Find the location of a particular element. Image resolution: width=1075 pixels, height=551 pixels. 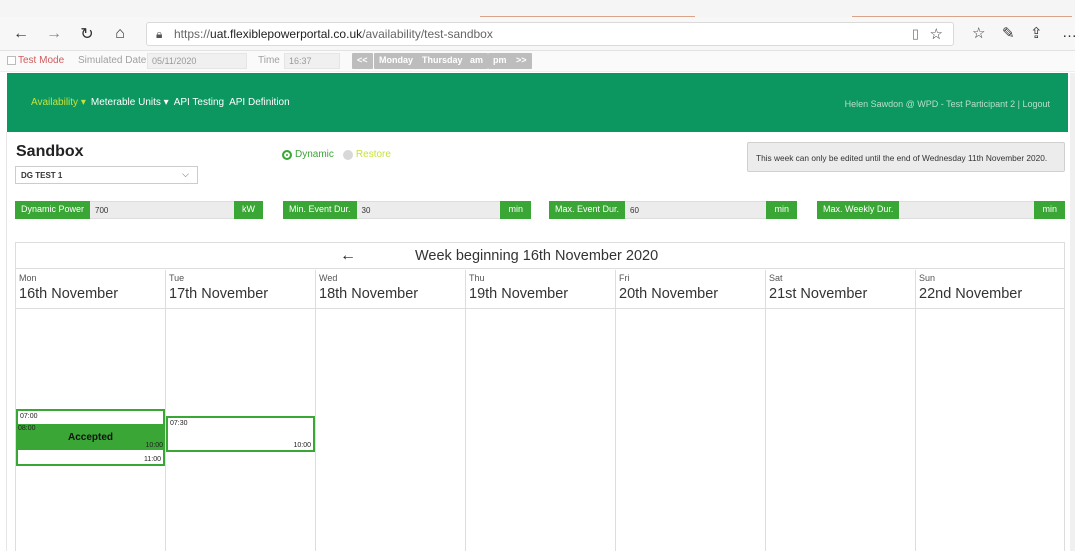

radio-restore is located at coordinates (347, 154).